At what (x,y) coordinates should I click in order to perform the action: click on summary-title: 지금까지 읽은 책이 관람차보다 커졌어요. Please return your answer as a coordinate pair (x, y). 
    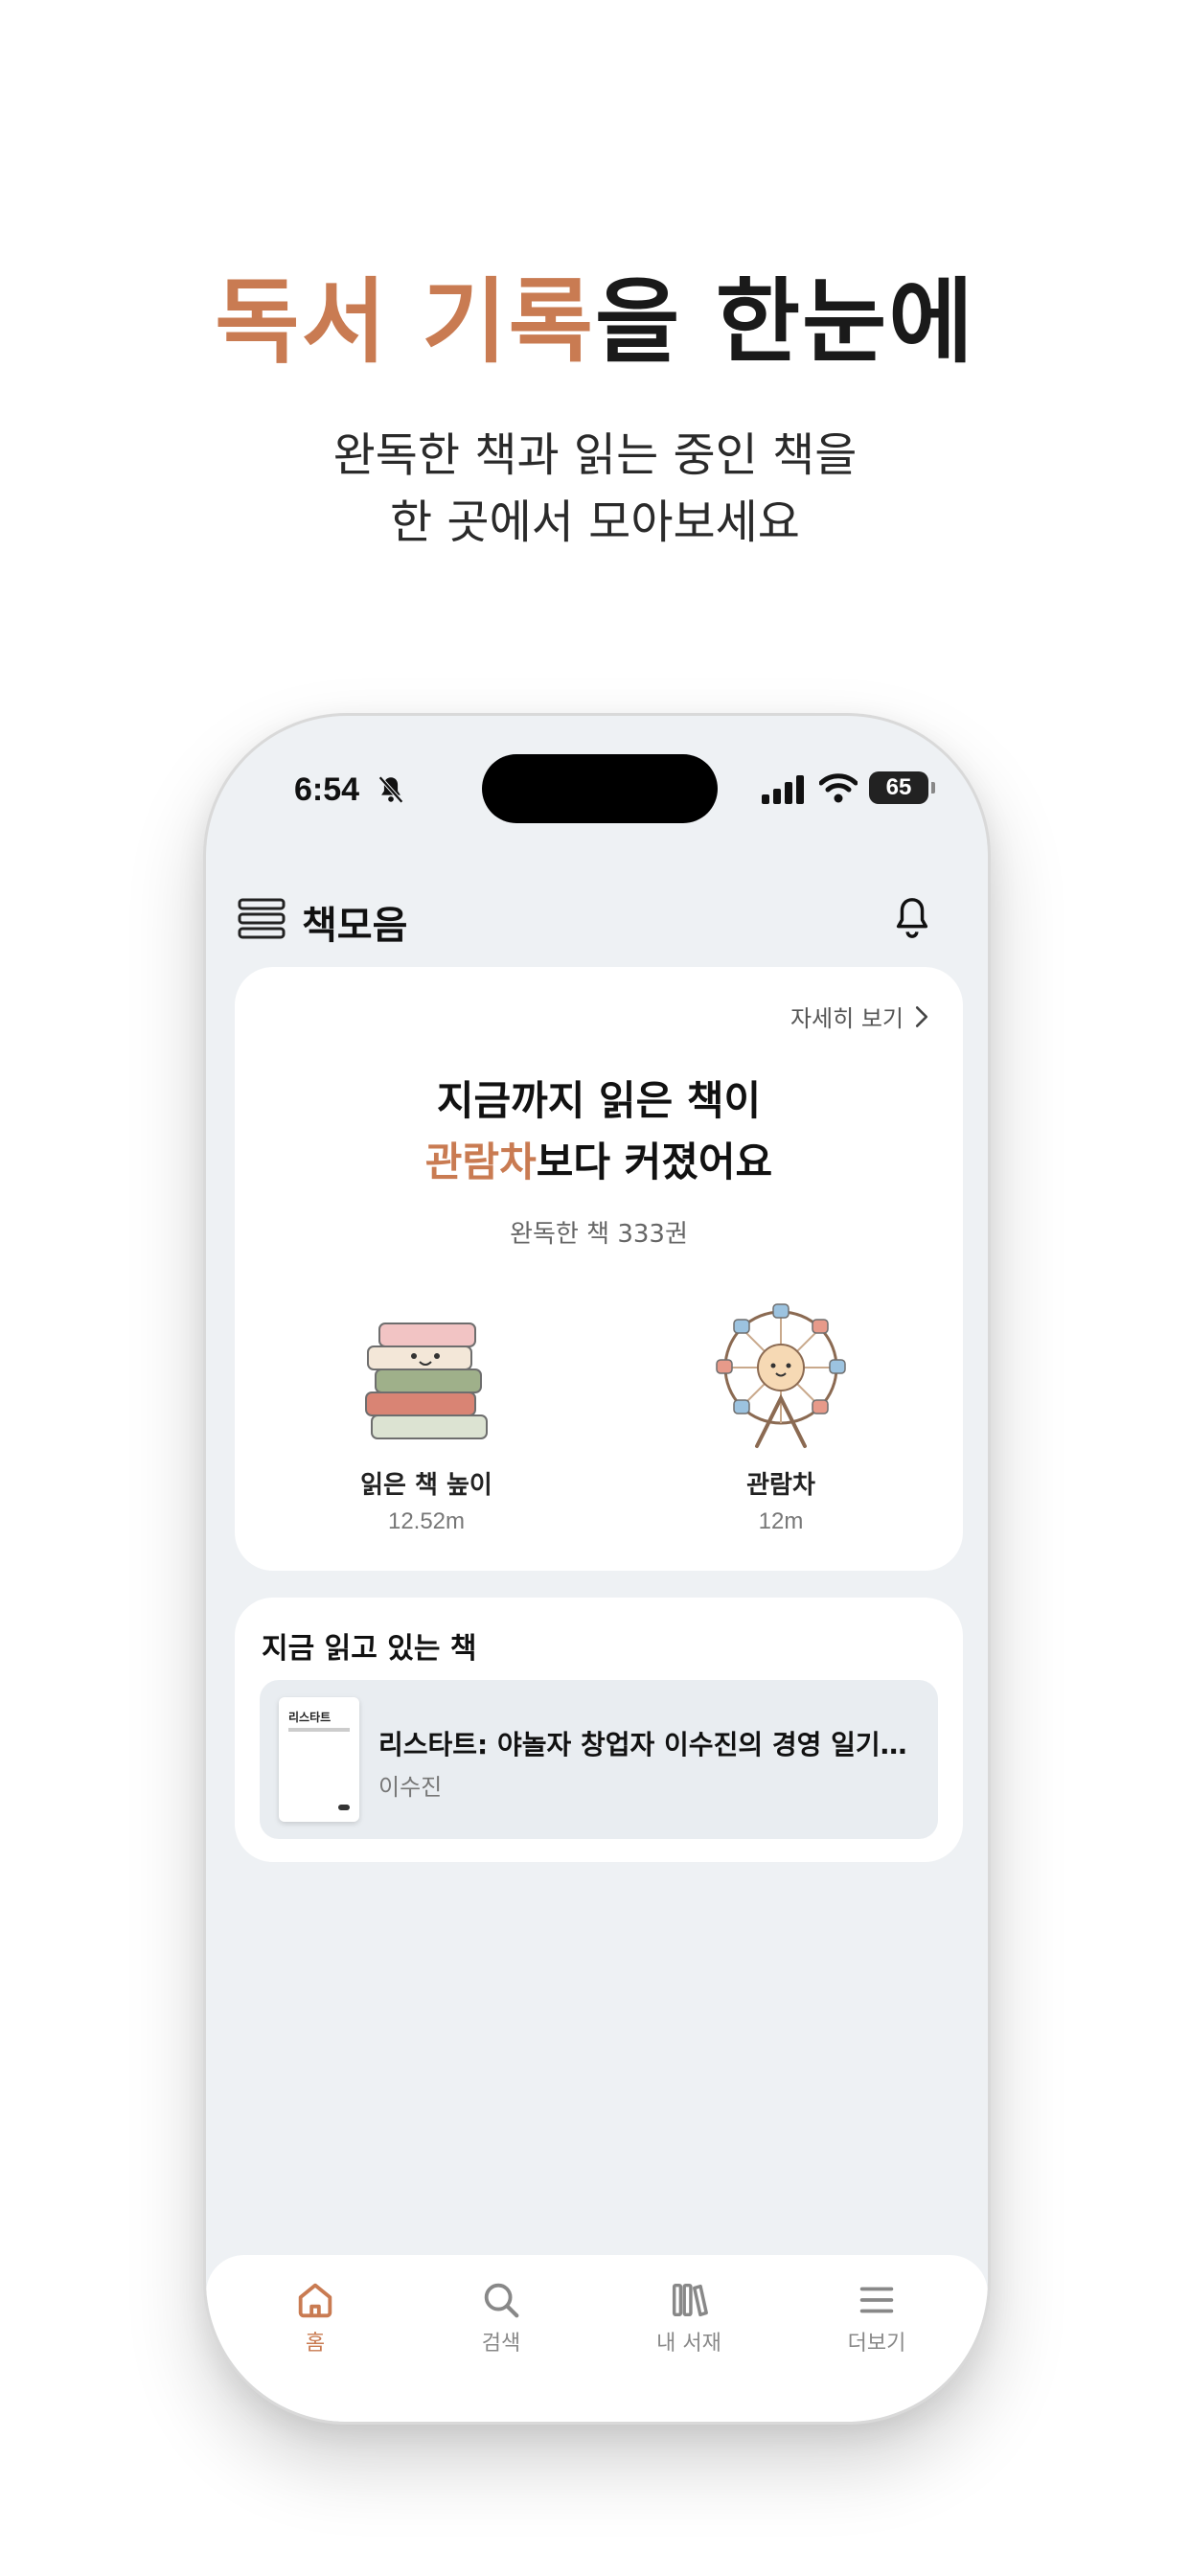
    Looking at the image, I should click on (599, 1131).